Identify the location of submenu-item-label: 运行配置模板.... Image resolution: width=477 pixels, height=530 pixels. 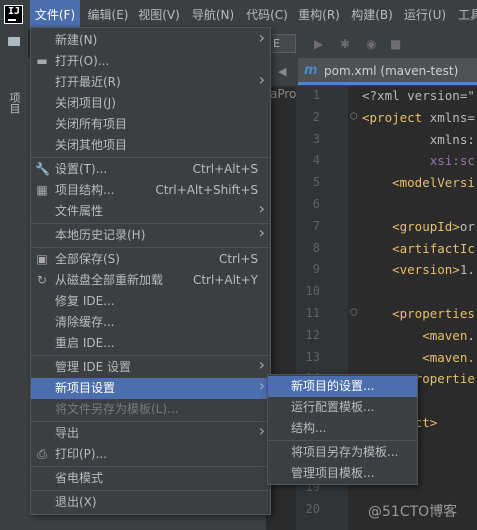
(333, 407).